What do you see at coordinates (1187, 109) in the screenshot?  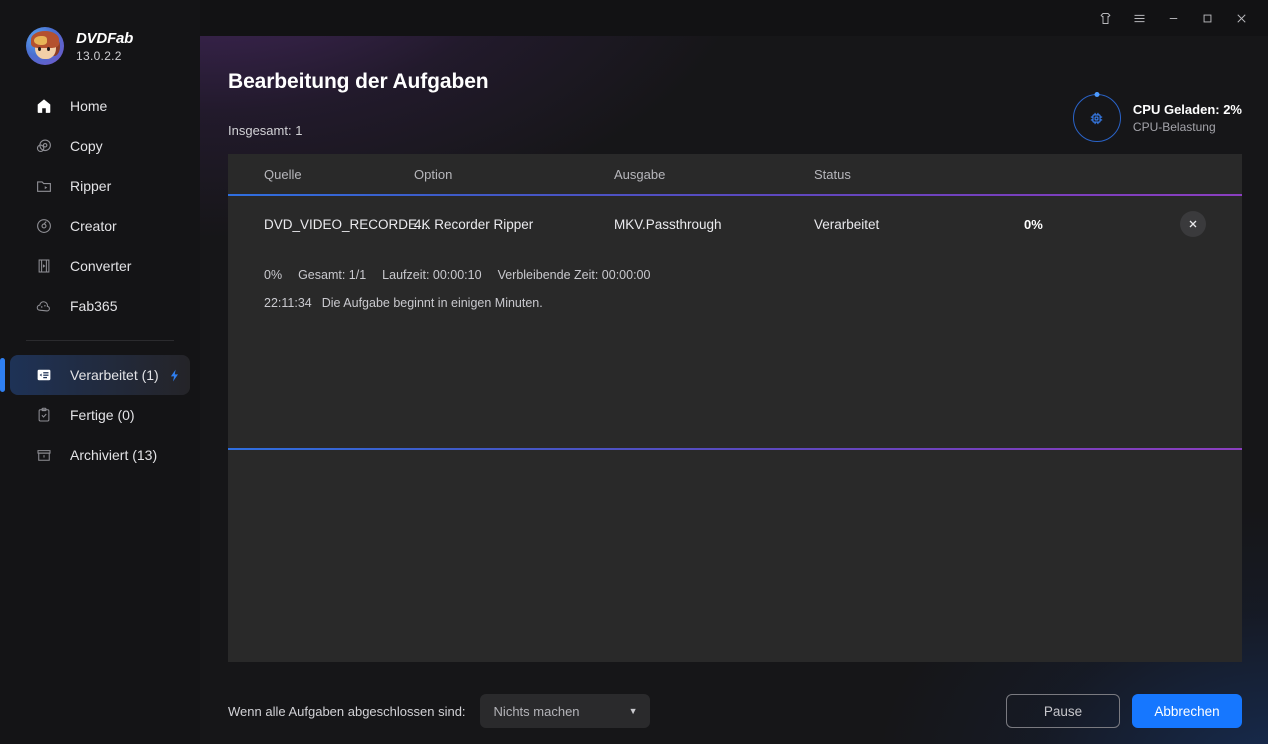 I see `cpu-load-text: CPU Geladen: 2%` at bounding box center [1187, 109].